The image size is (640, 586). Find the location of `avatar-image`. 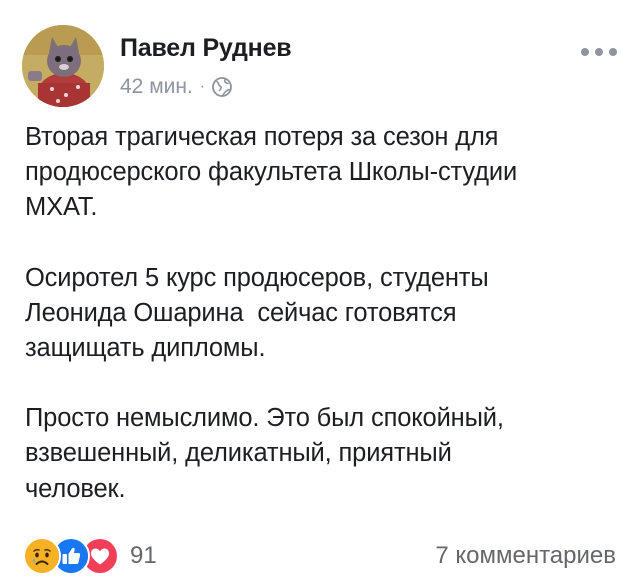

avatar-image is located at coordinates (63, 66).